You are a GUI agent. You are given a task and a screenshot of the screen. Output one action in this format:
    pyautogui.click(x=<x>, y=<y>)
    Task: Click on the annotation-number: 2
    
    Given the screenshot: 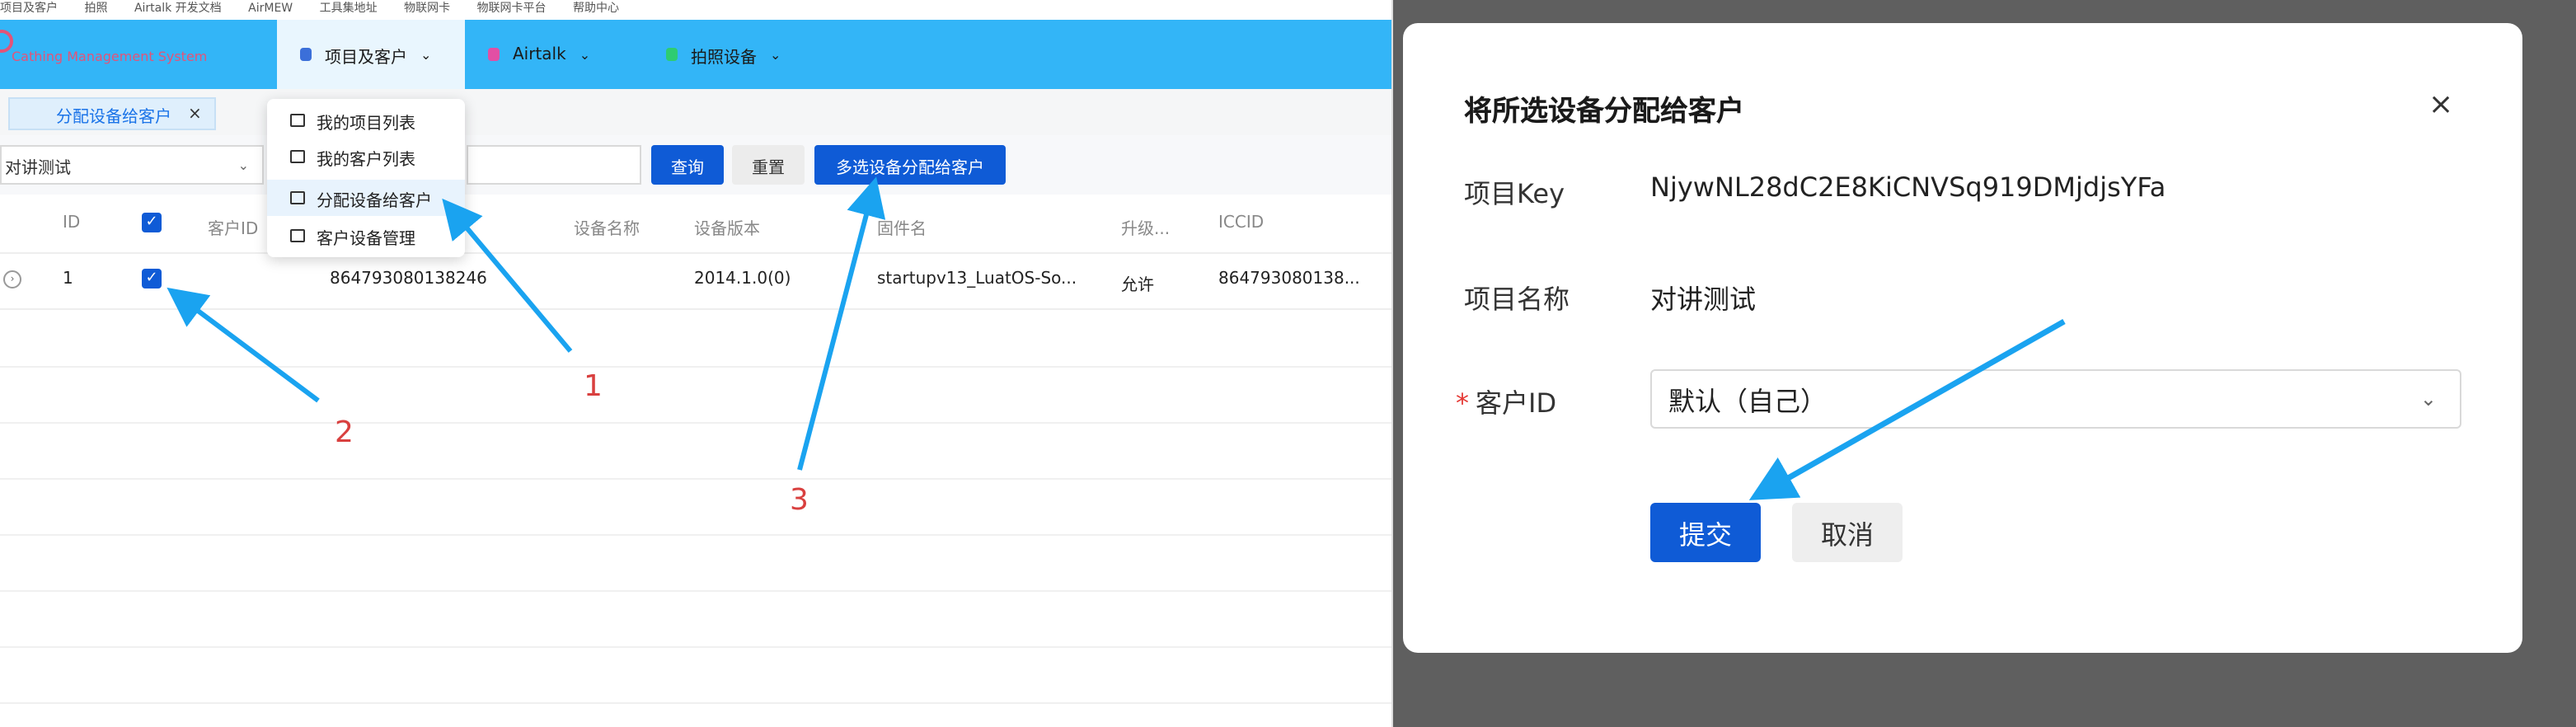 What is the action you would take?
    pyautogui.click(x=345, y=432)
    